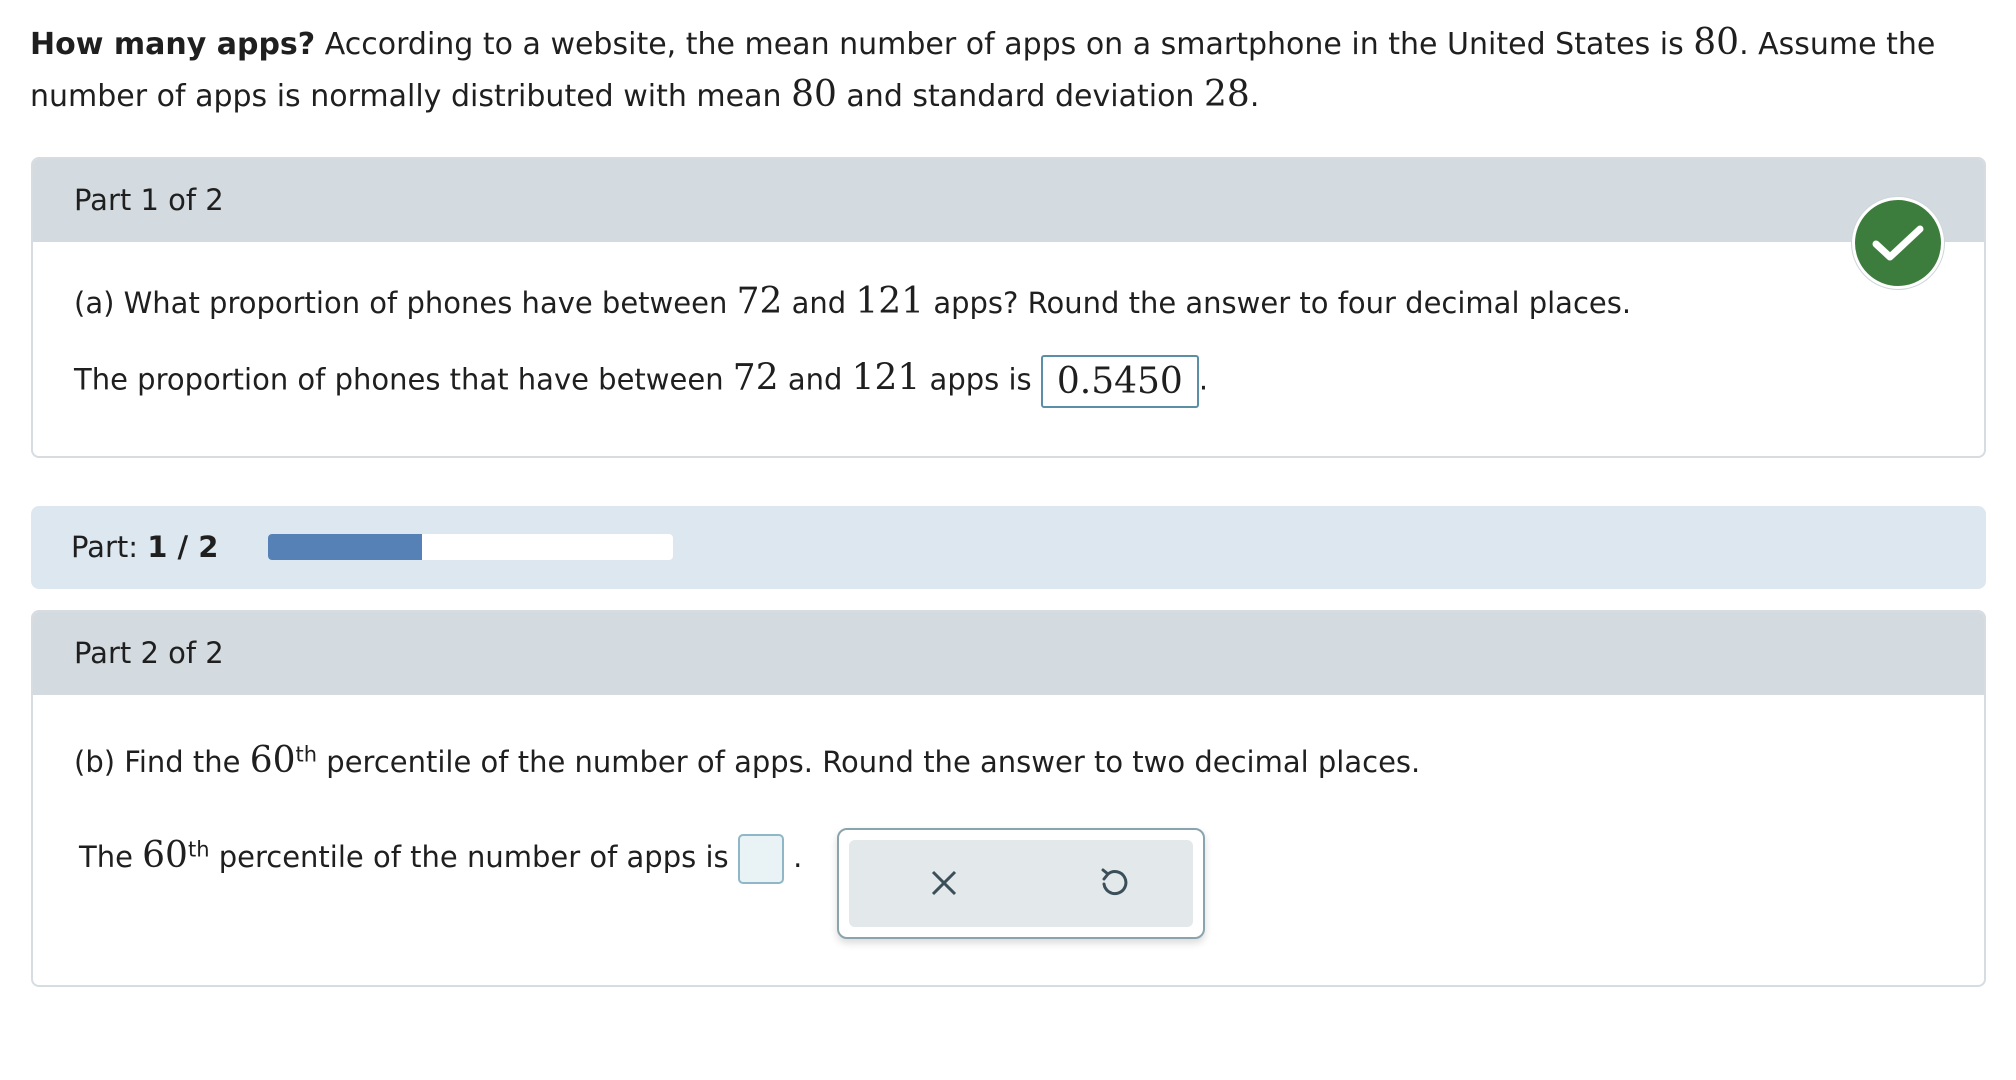 This screenshot has height=1080, width=2016. What do you see at coordinates (165, 855) in the screenshot?
I see `part2-answer-number: 60` at bounding box center [165, 855].